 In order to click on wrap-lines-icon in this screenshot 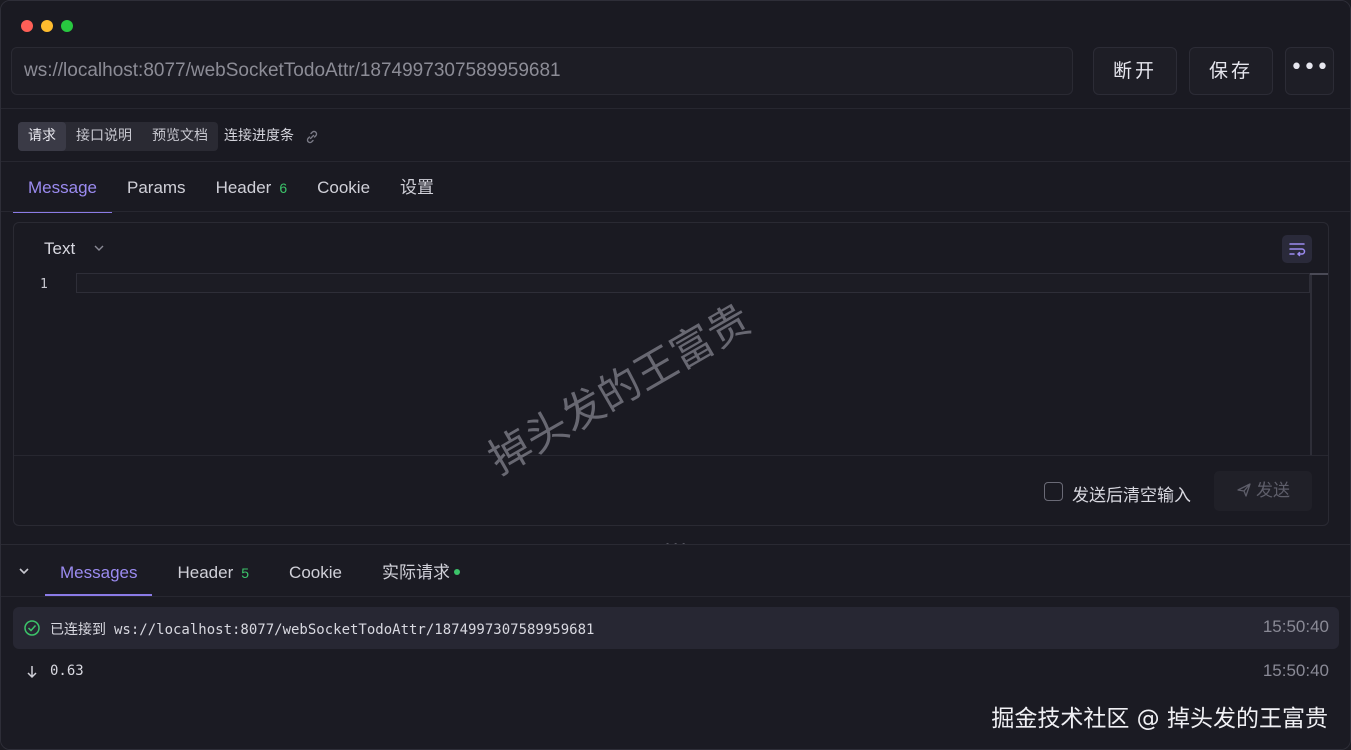, I will do `click(1297, 250)`.